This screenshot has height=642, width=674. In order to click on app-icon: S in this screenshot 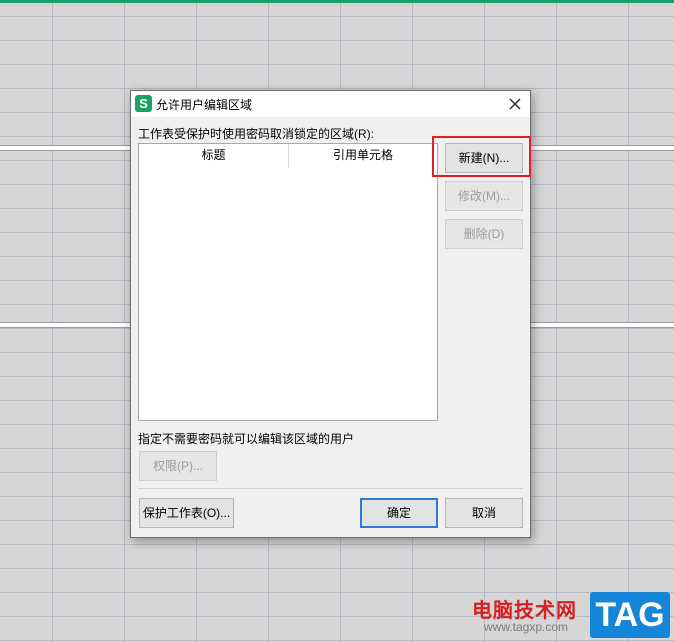, I will do `click(143, 103)`.